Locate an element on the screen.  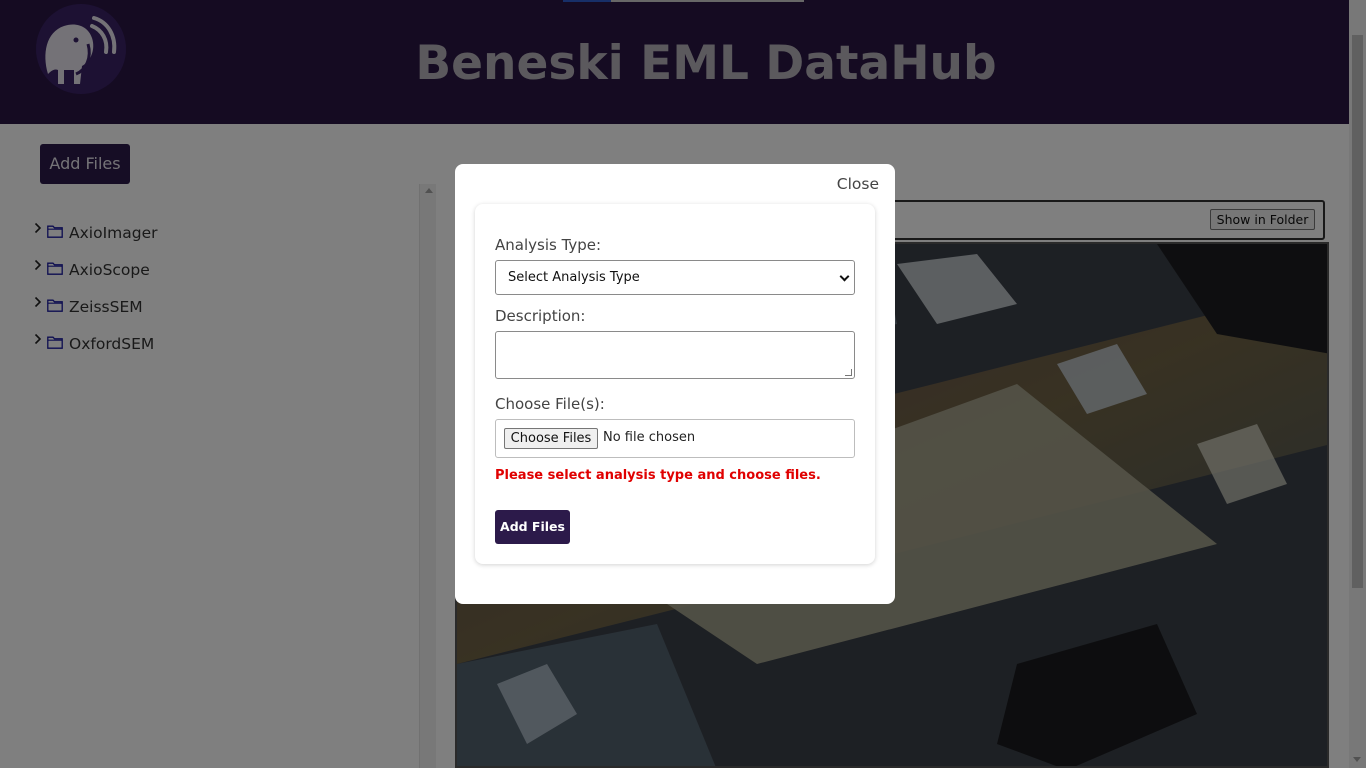
close-button: Close is located at coordinates (858, 184).